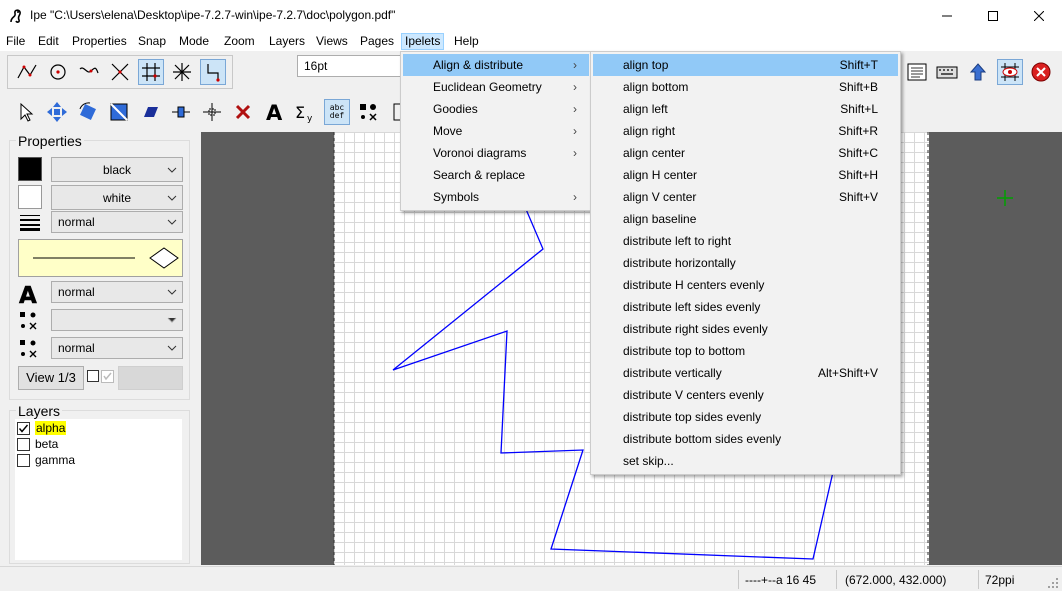 The image size is (1062, 591). What do you see at coordinates (151, 72) in the screenshot?
I see `snap-grid-button` at bounding box center [151, 72].